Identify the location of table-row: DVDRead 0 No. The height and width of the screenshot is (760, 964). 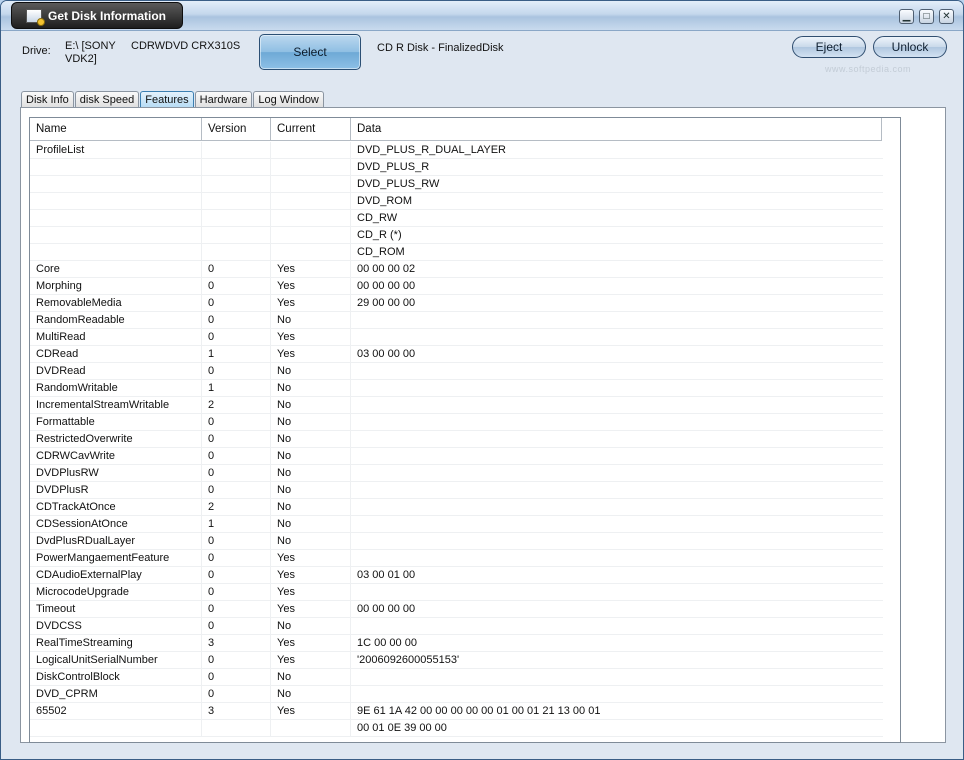
(465, 371).